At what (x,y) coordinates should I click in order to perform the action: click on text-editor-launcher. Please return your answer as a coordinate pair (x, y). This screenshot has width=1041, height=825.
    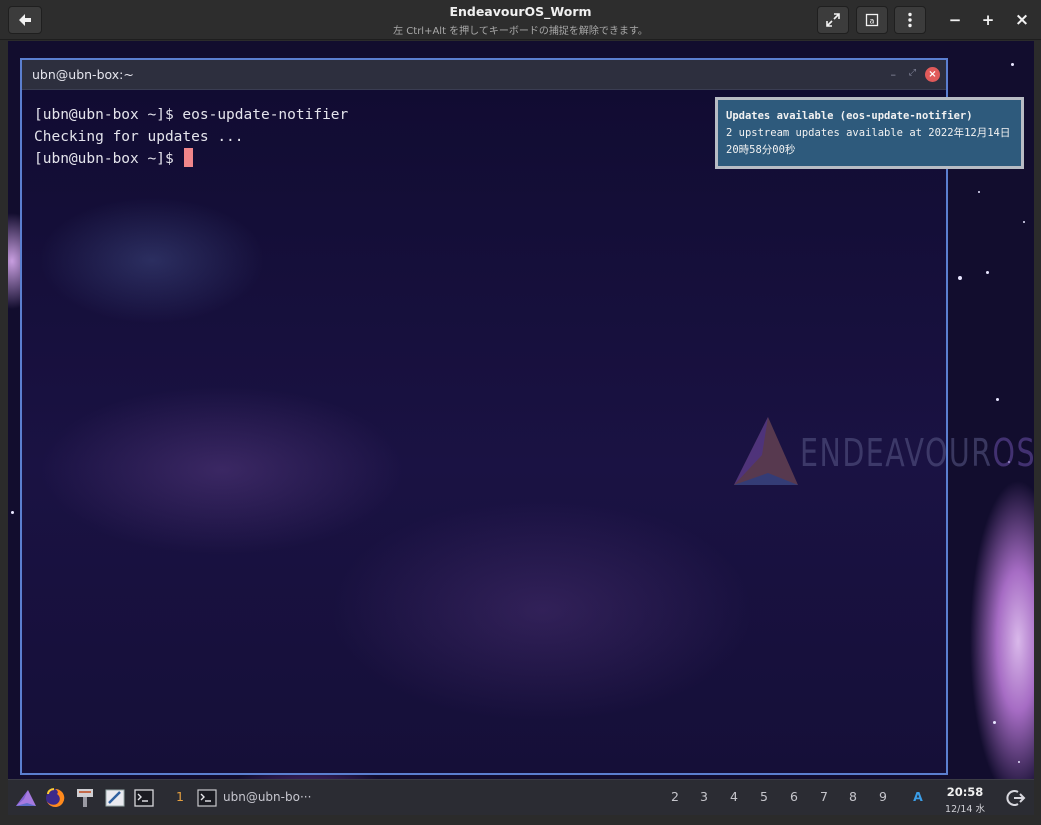
    Looking at the image, I should click on (115, 798).